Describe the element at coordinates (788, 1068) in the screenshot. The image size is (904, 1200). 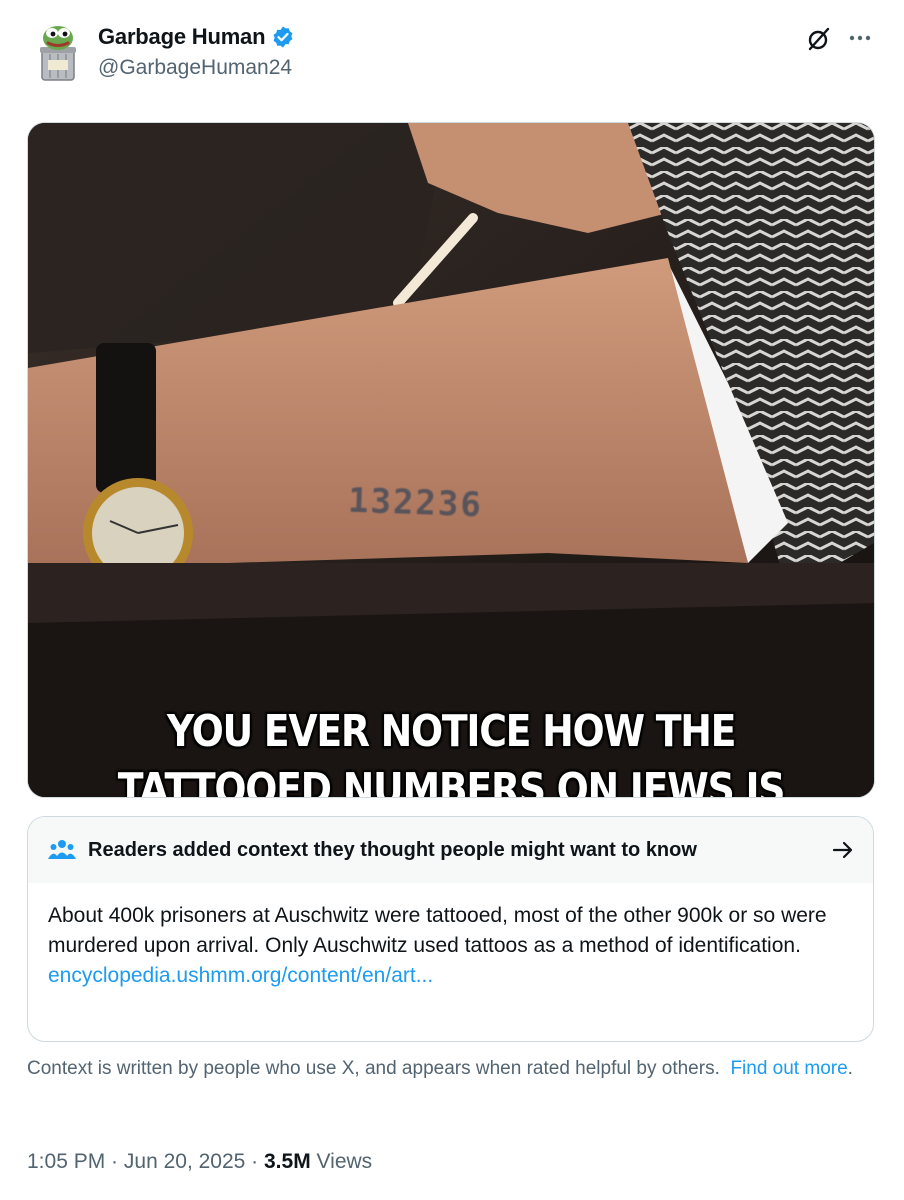
I see `find-out-more-link: Find out more` at that location.